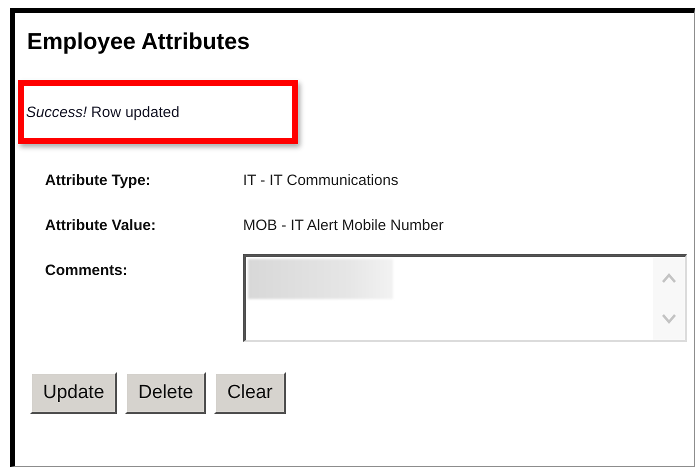 The width and height of the screenshot is (699, 469). What do you see at coordinates (74, 393) in the screenshot?
I see `form-button: Update` at bounding box center [74, 393].